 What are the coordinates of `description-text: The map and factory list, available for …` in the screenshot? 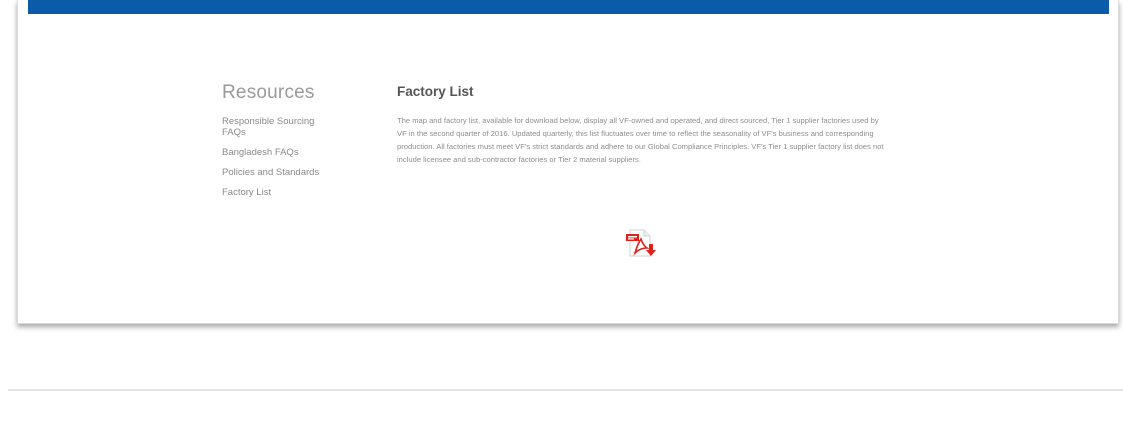 It's located at (640, 140).